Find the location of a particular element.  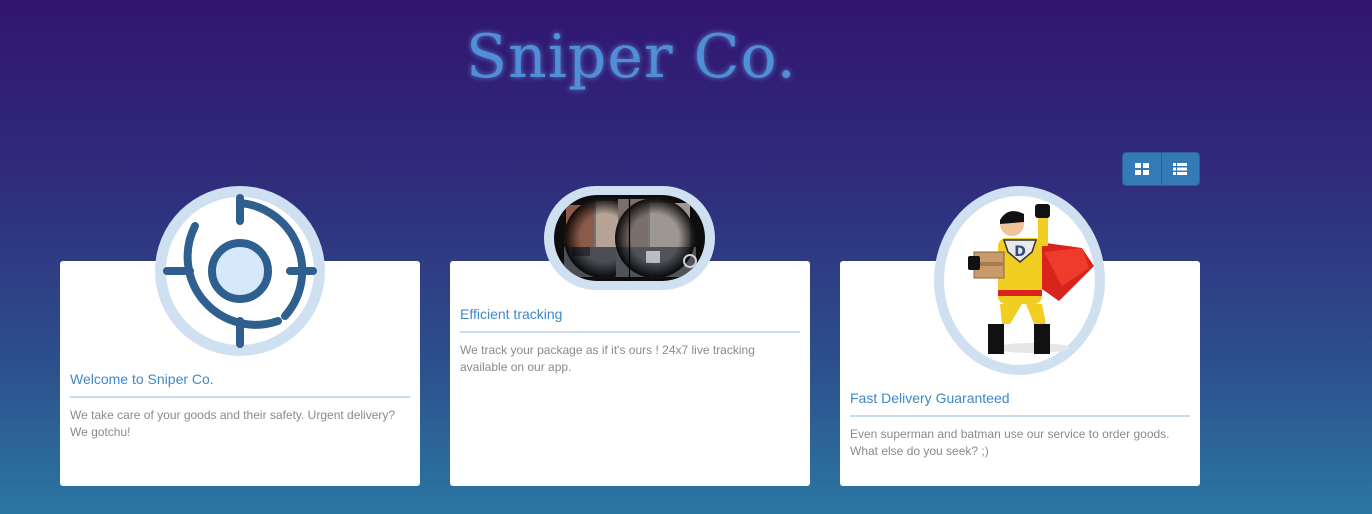

card-badge-welcome is located at coordinates (240, 271).